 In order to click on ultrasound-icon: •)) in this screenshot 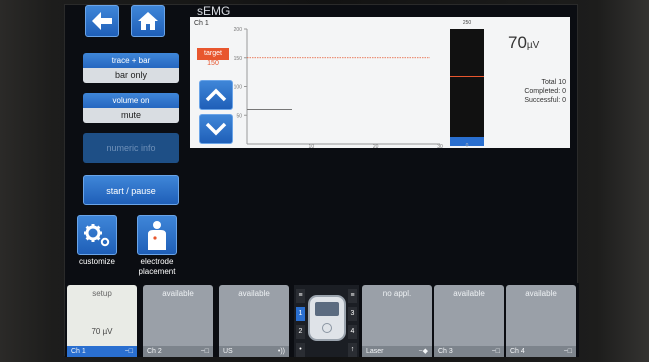, I will do `click(281, 351)`.